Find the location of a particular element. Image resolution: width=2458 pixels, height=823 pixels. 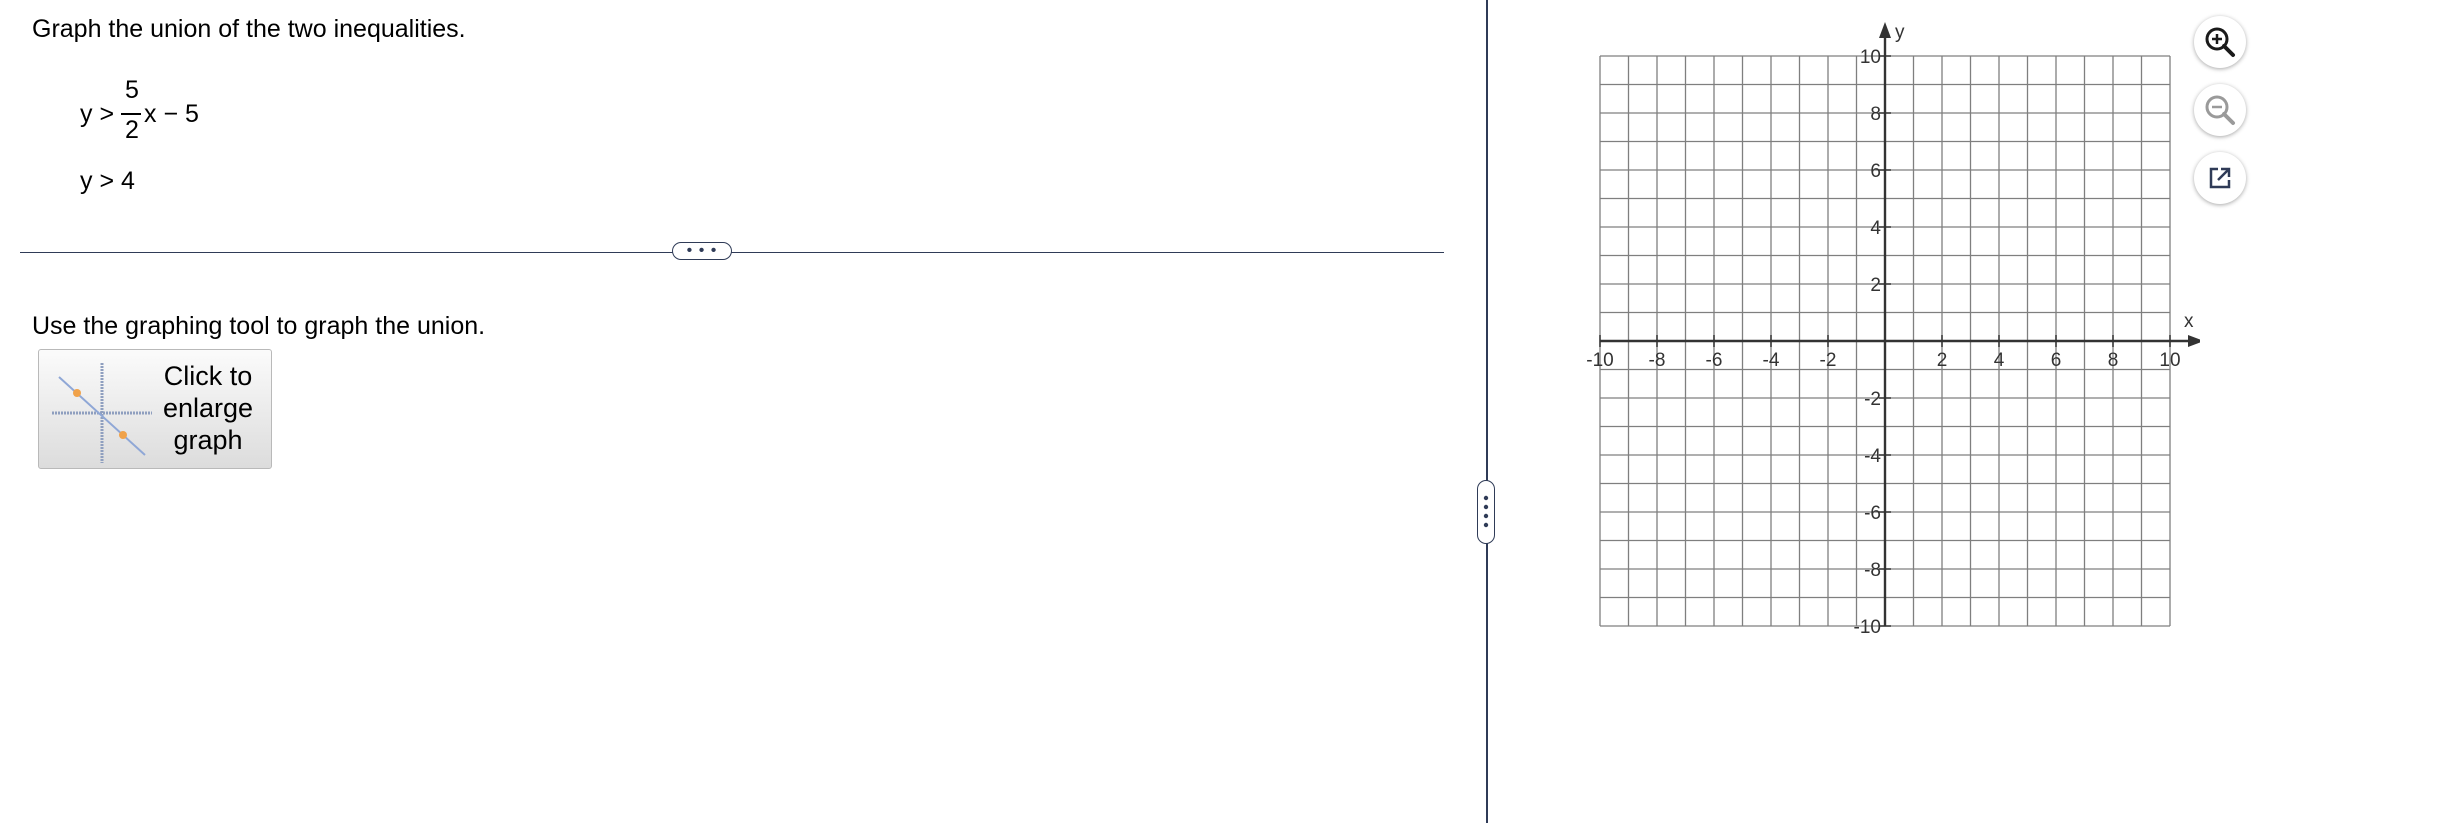

x-tick-label: -10 is located at coordinates (1599, 360).